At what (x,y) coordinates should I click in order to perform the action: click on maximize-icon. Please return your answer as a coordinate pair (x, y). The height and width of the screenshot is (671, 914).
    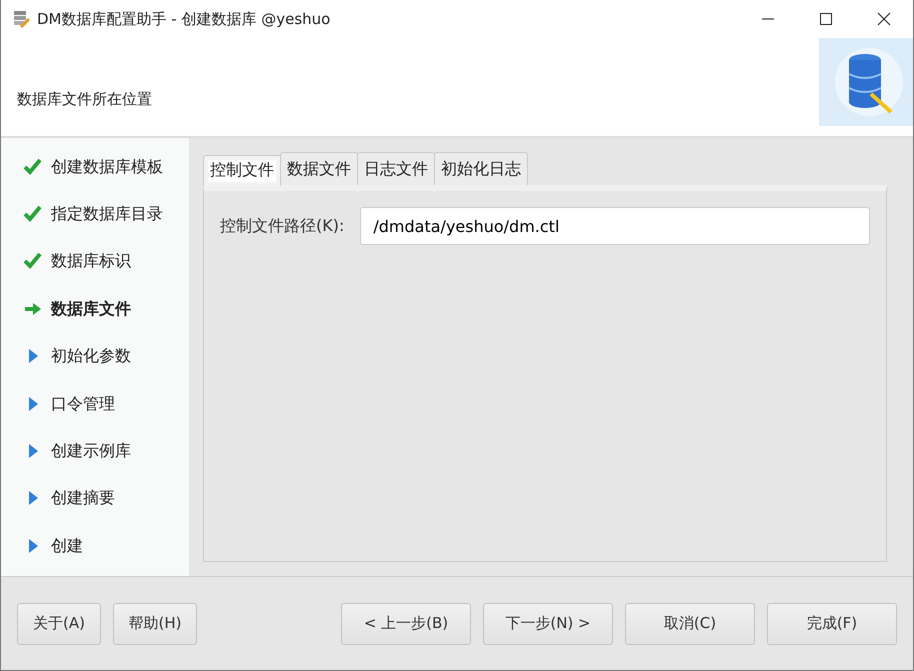
    Looking at the image, I should click on (826, 19).